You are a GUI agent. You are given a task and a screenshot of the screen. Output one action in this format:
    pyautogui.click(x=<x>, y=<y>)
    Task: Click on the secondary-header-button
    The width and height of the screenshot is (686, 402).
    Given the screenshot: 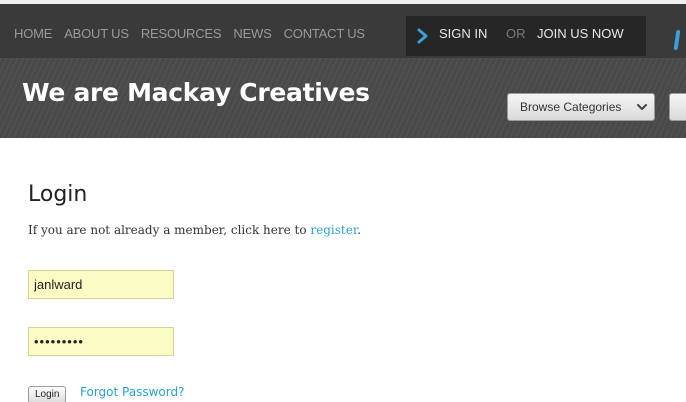 What is the action you would take?
    pyautogui.click(x=677, y=107)
    